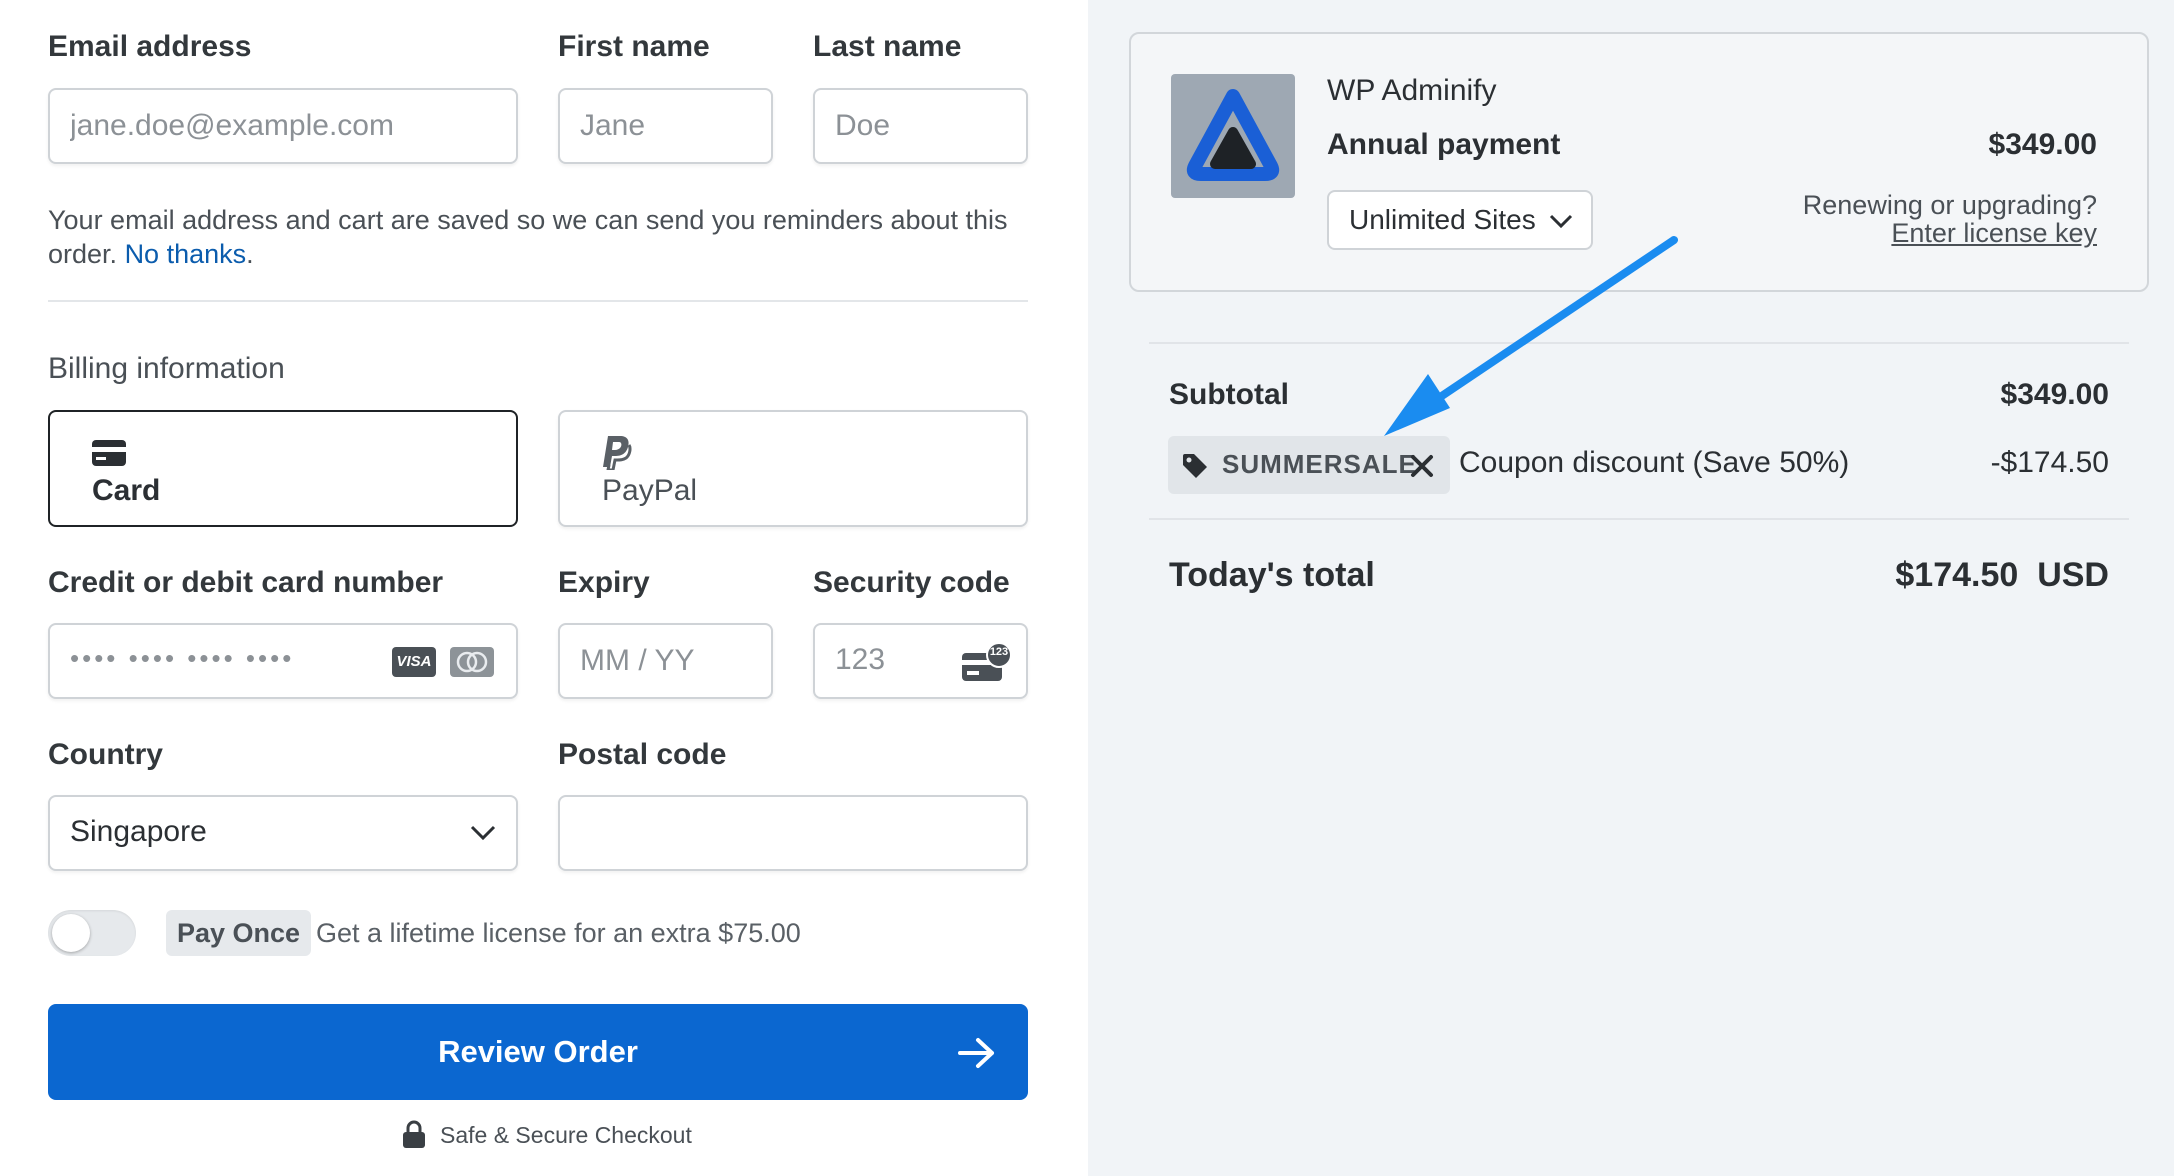  Describe the element at coordinates (182, 658) in the screenshot. I see `card-number-placeholder: •••• •••• •••• ••••` at that location.